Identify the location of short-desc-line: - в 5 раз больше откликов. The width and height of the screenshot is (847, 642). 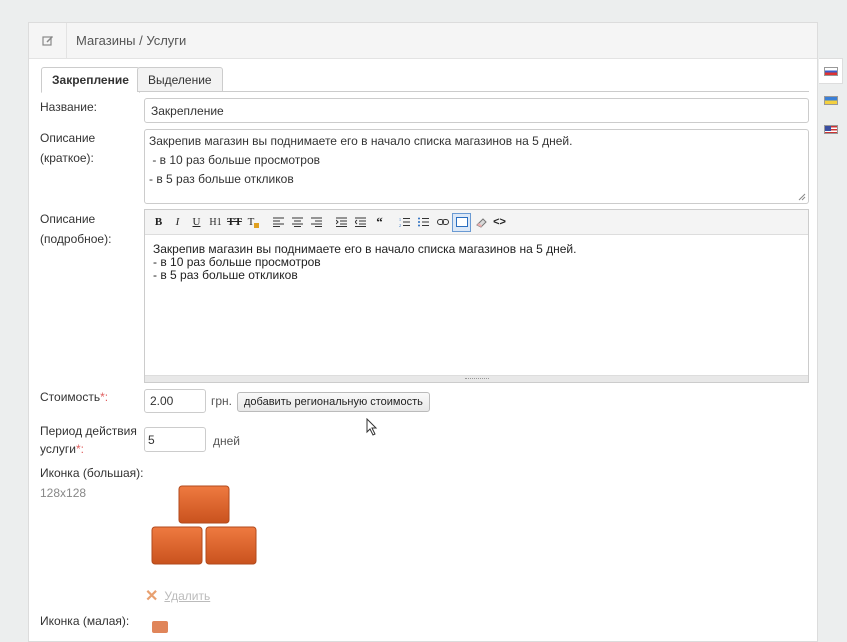
(221, 179).